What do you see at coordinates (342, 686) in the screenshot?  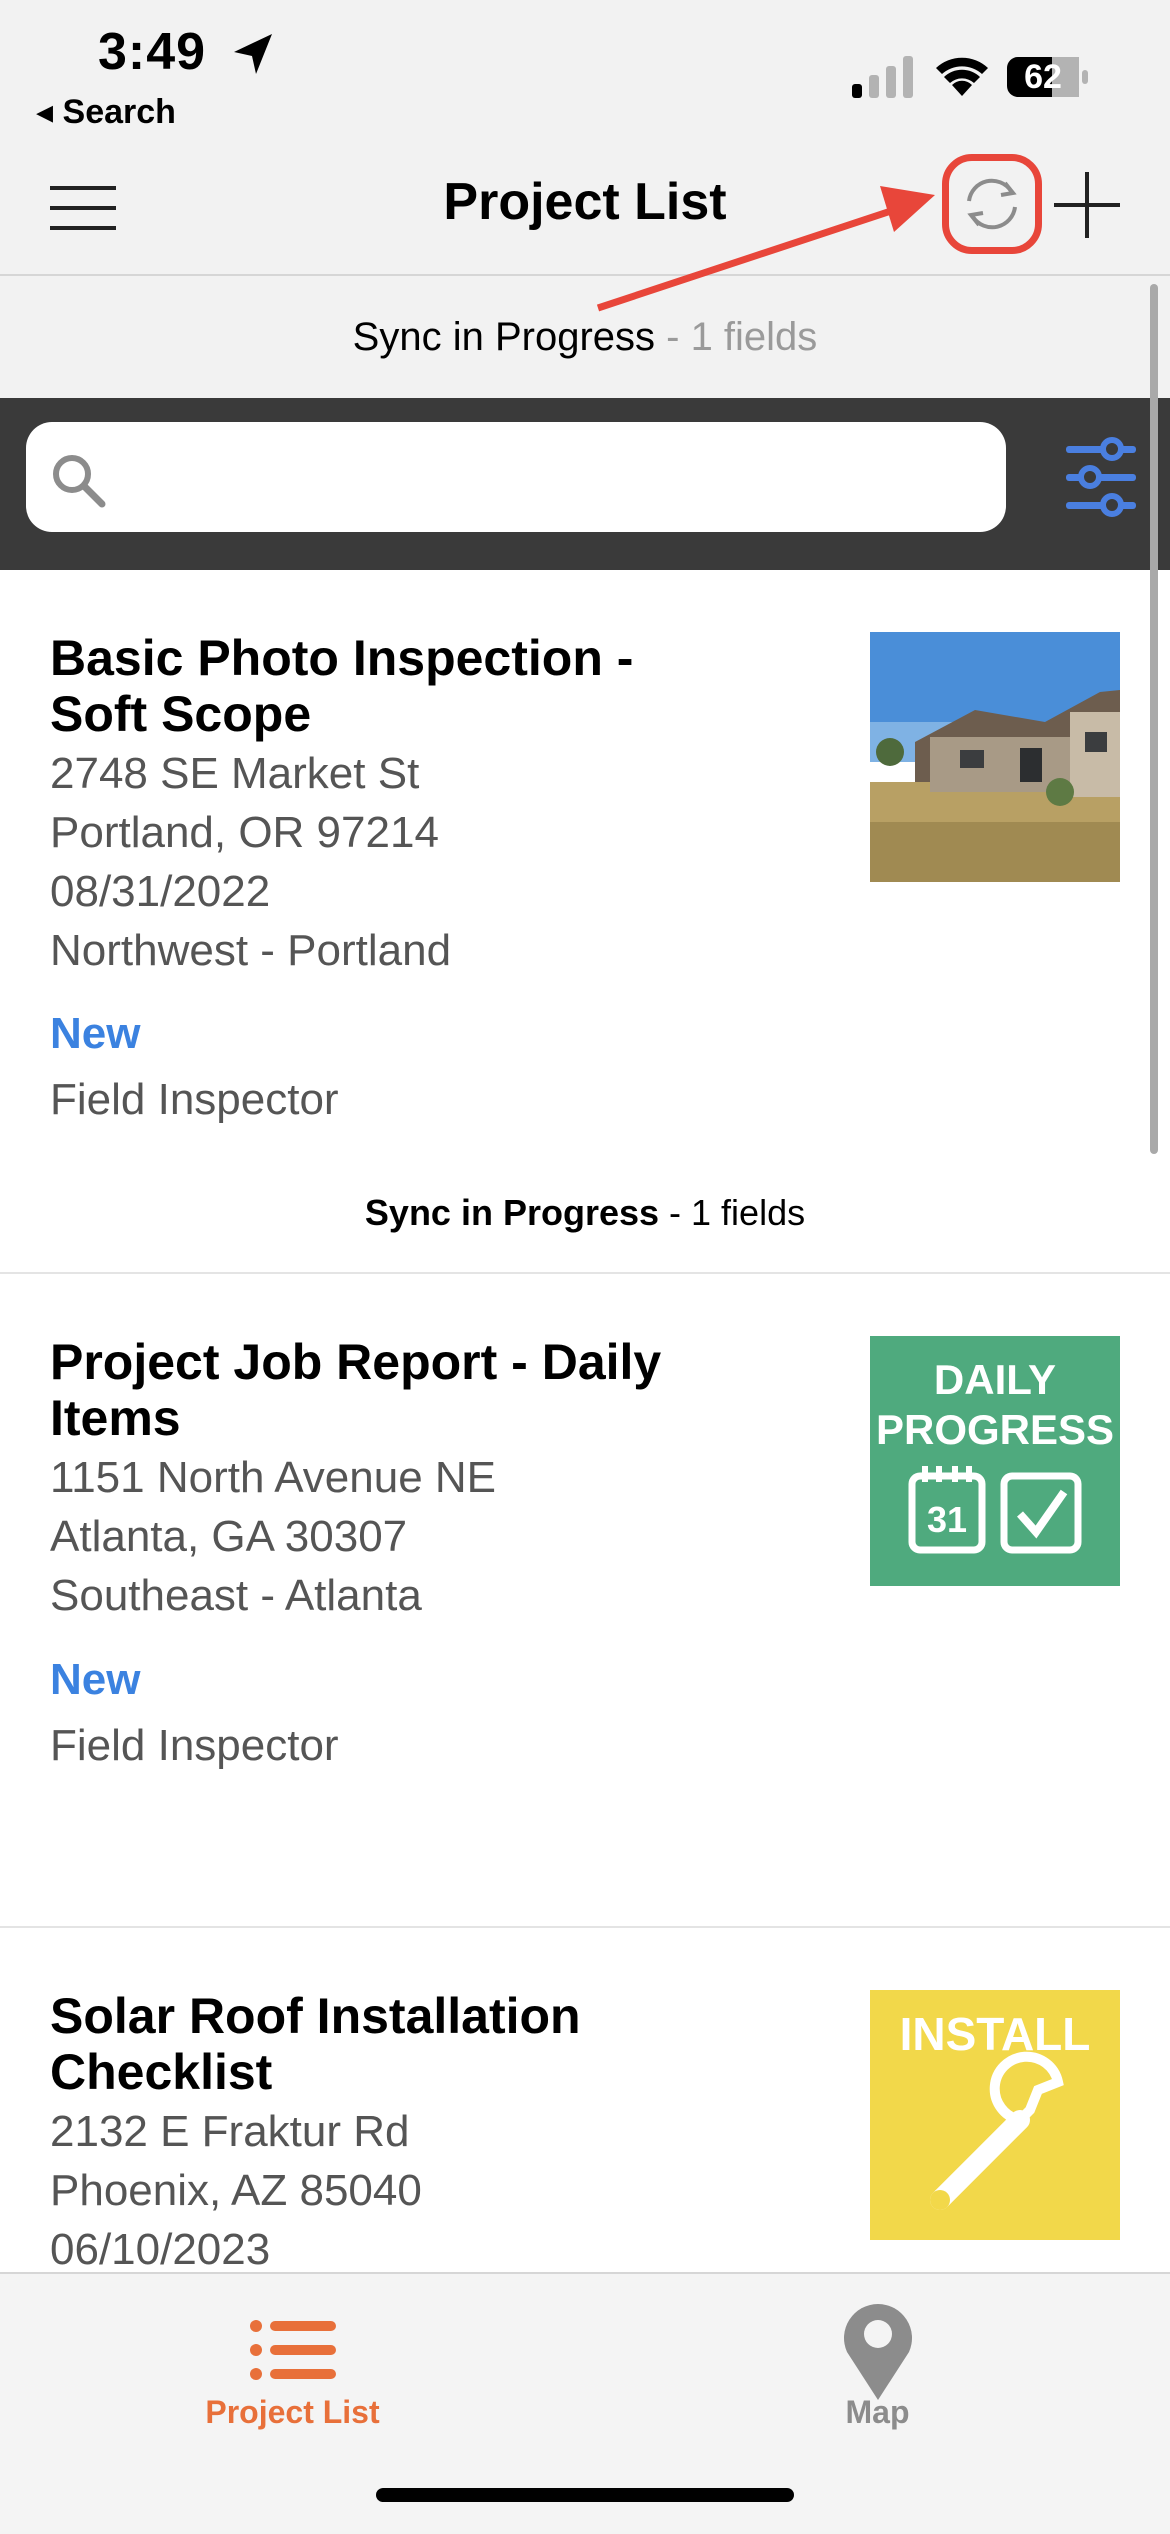 I see `project-title: Basic Photo Inspection - Soft Scope` at bounding box center [342, 686].